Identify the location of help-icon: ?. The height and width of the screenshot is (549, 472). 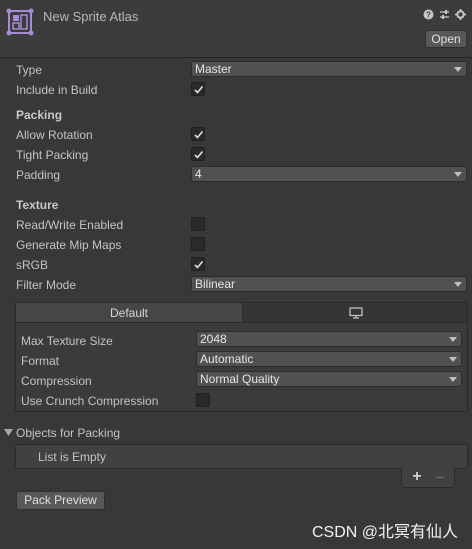
(428, 14).